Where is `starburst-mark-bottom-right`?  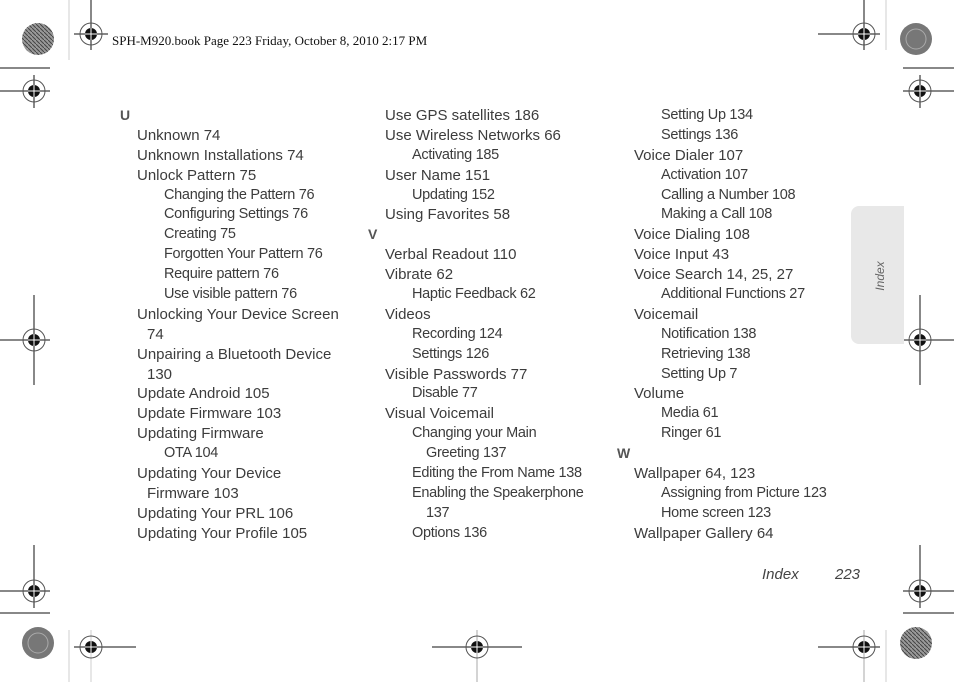 starburst-mark-bottom-right is located at coordinates (916, 643).